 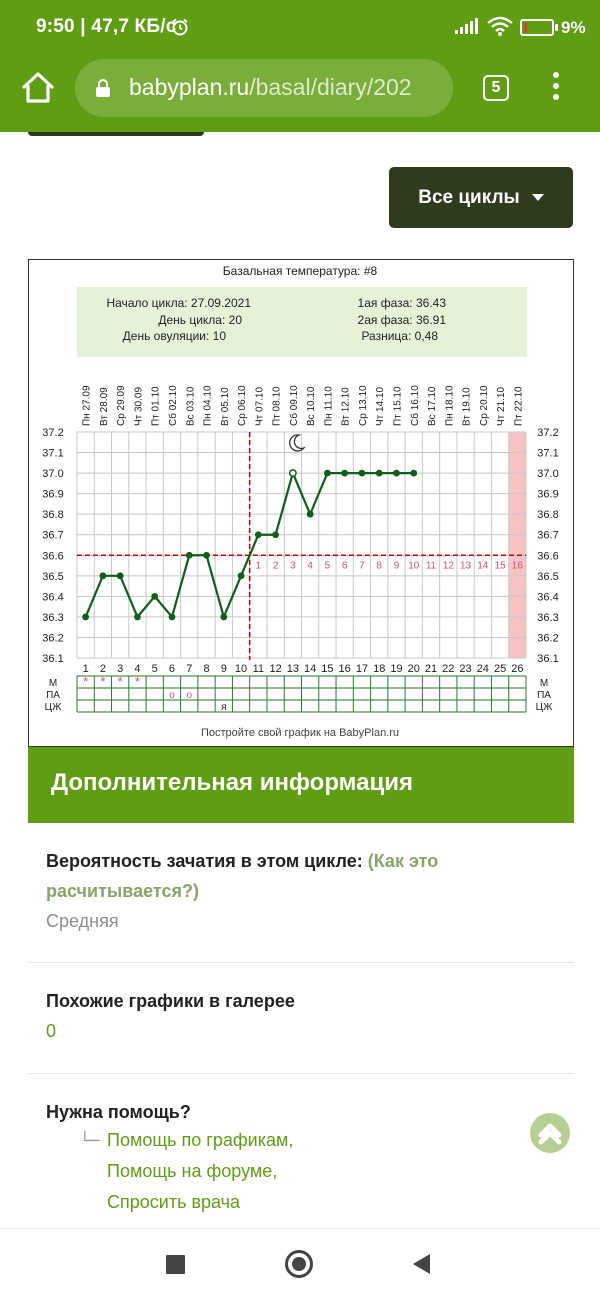 What do you see at coordinates (224, 669) in the screenshot?
I see `x-tick-label: 9` at bounding box center [224, 669].